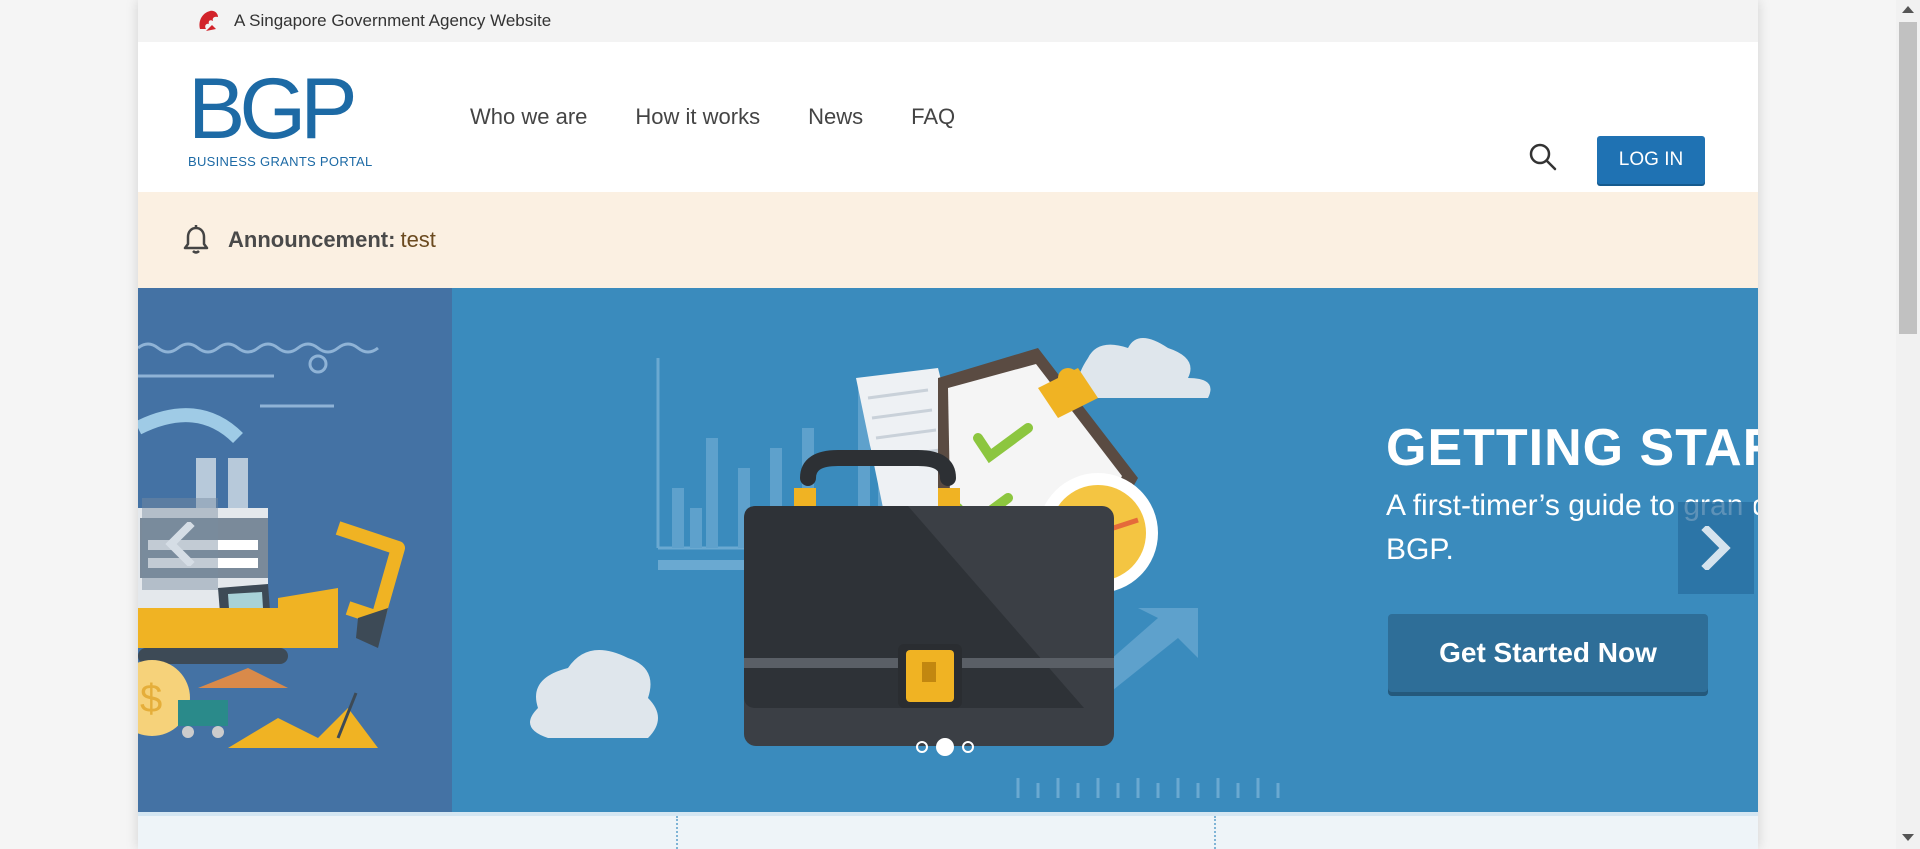  What do you see at coordinates (1543, 157) in the screenshot?
I see `search-icon` at bounding box center [1543, 157].